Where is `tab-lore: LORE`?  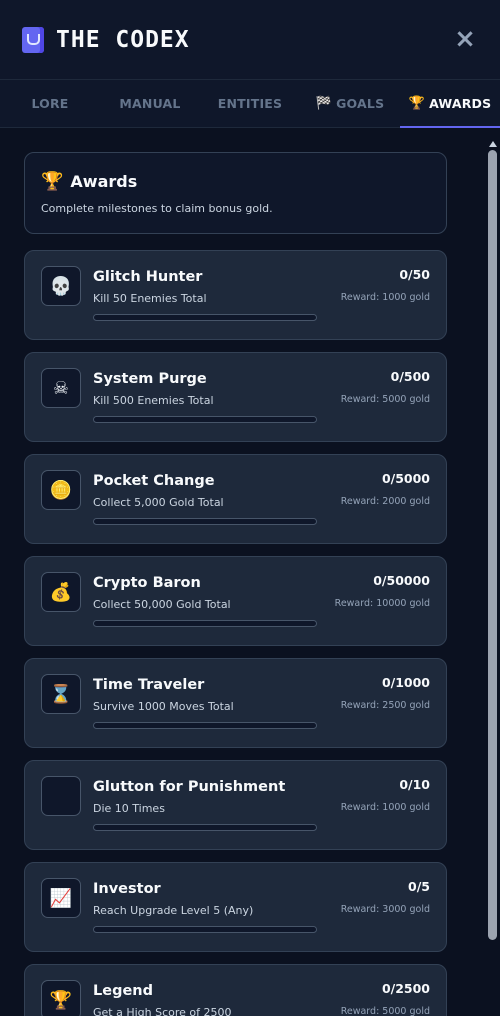 tab-lore: LORE is located at coordinates (50, 103).